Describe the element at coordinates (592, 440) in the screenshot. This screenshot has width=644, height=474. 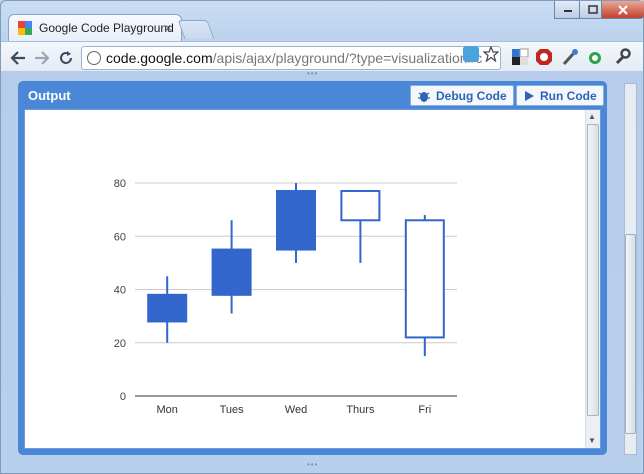
I see `scroll-down-icon: ▼` at that location.